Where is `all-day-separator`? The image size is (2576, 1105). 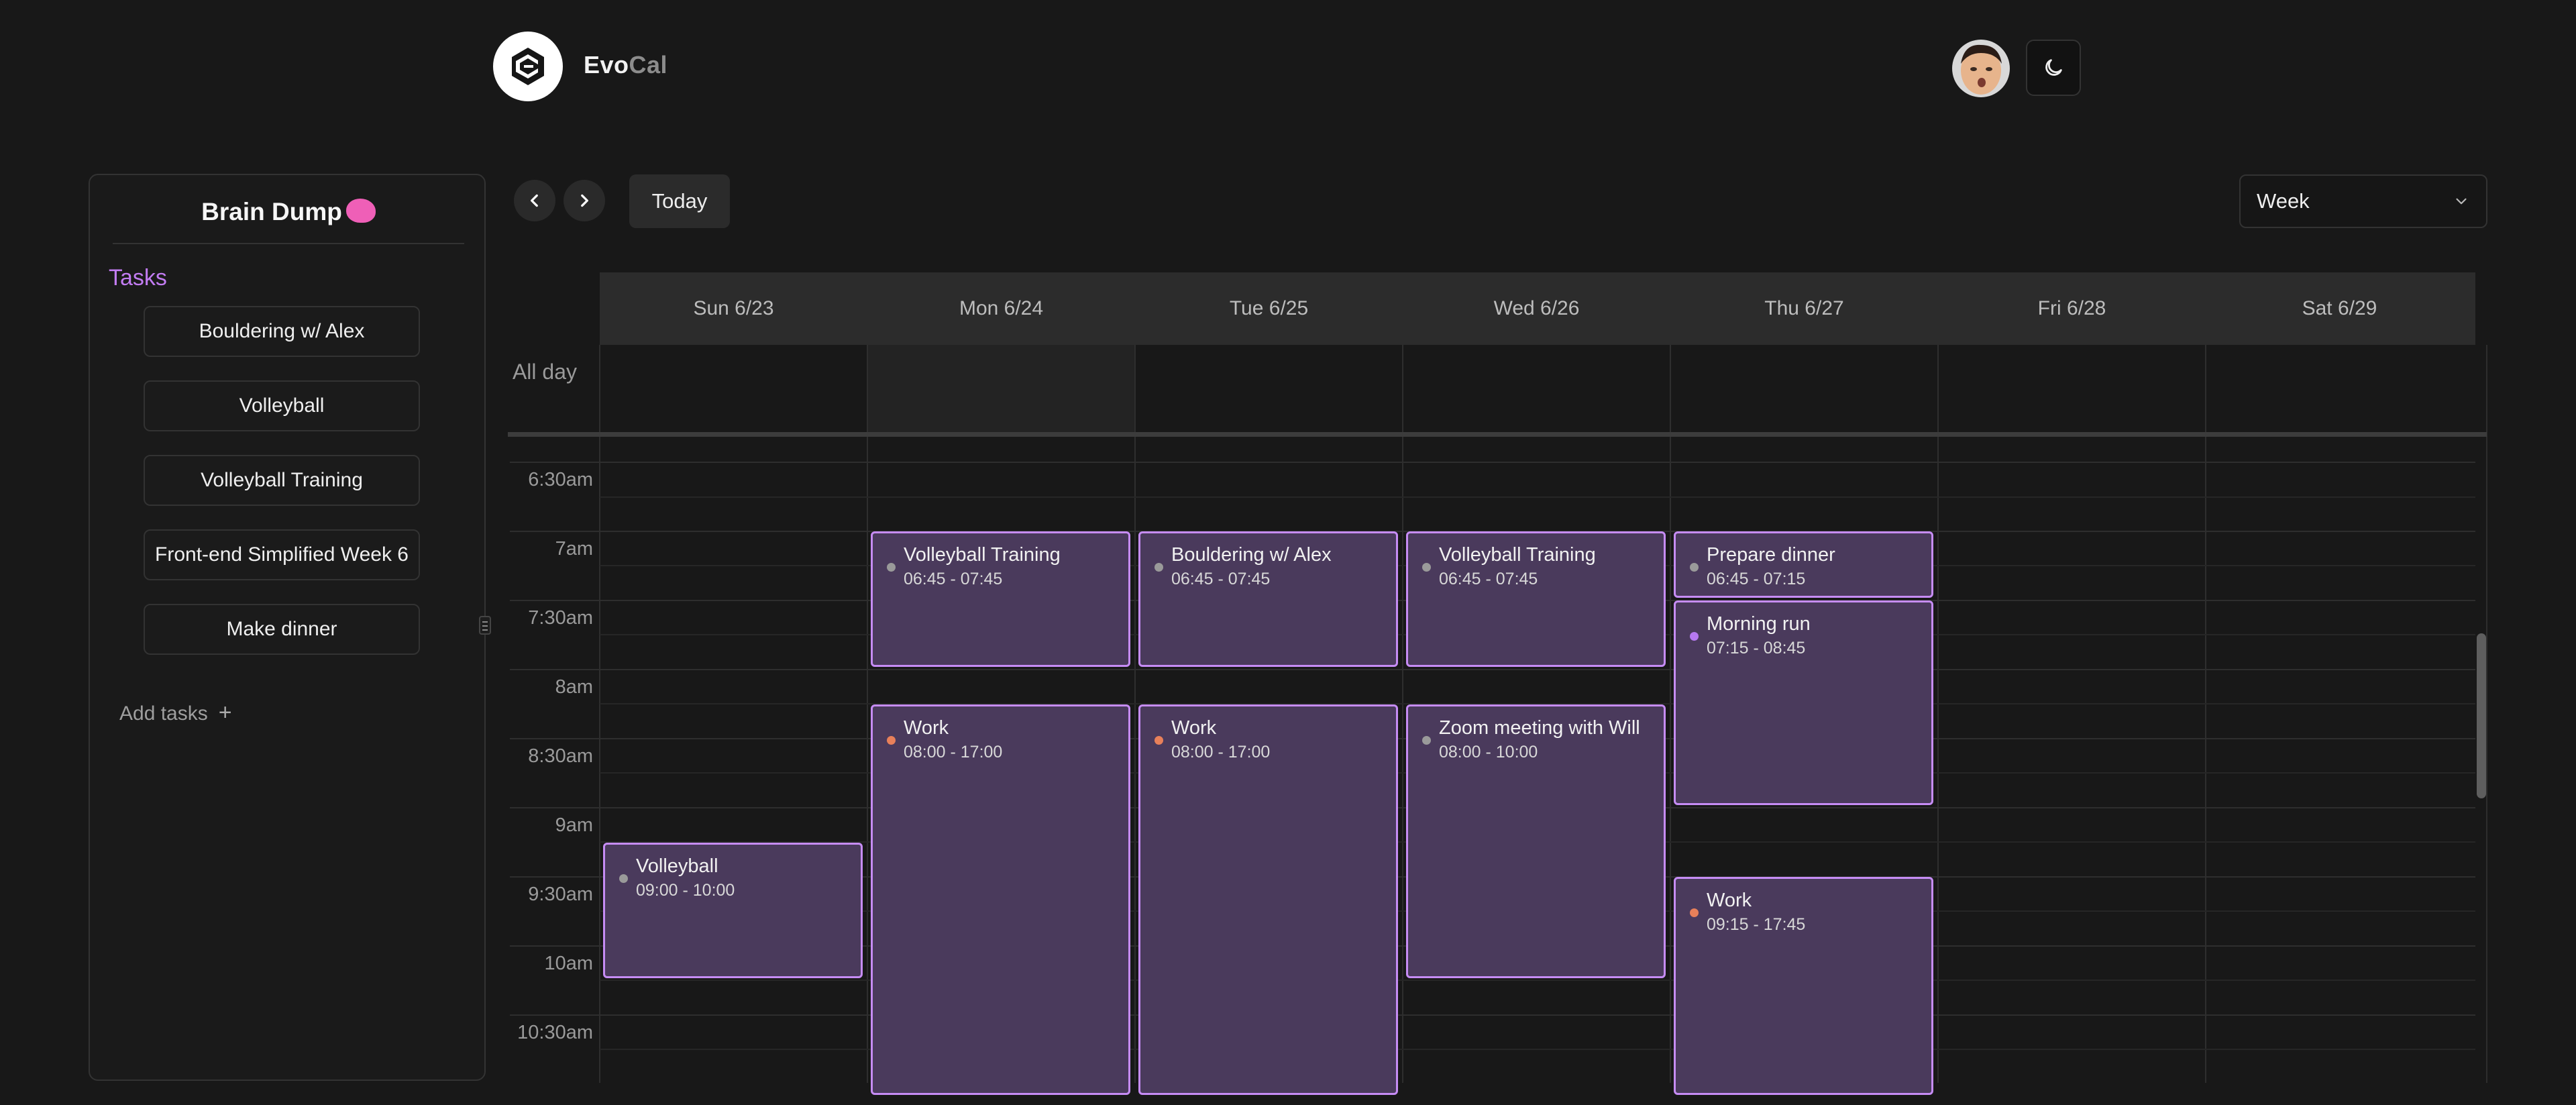
all-day-separator is located at coordinates (1497, 434).